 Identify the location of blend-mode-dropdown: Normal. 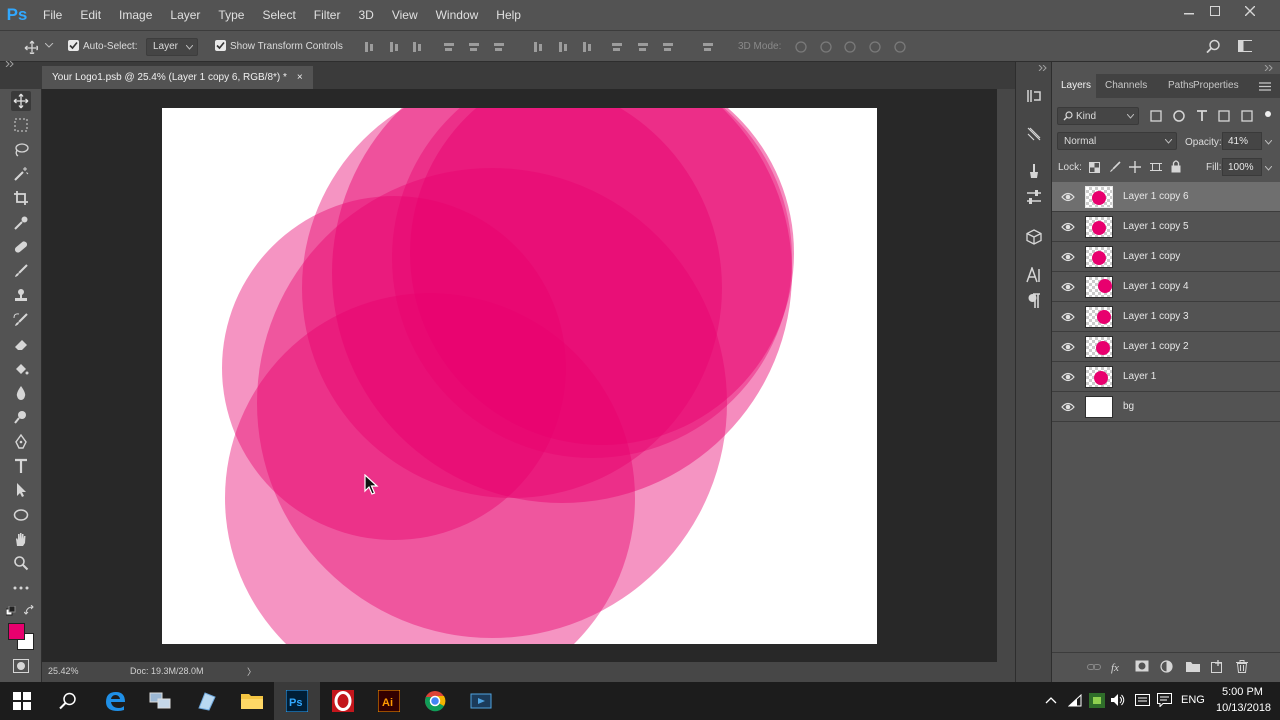
(1117, 141).